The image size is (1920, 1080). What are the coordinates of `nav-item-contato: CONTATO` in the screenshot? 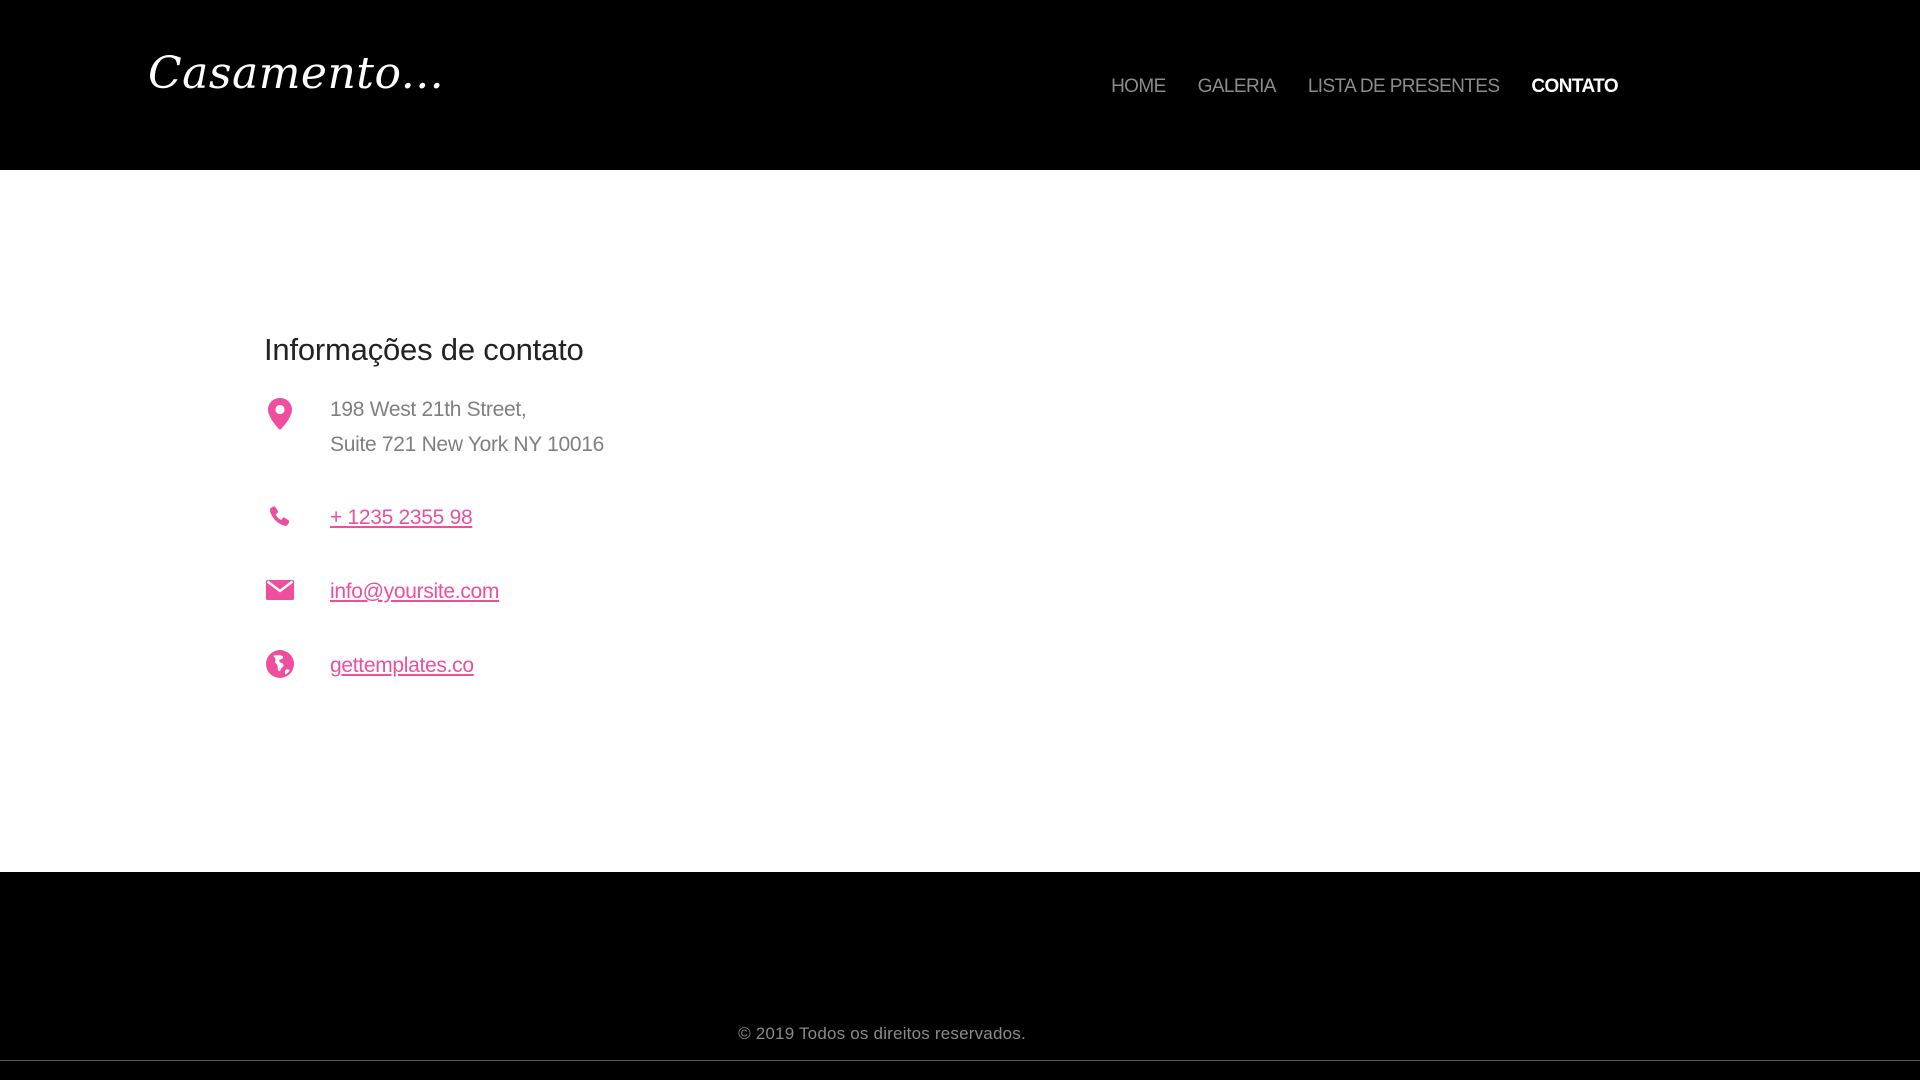 It's located at (1558, 87).